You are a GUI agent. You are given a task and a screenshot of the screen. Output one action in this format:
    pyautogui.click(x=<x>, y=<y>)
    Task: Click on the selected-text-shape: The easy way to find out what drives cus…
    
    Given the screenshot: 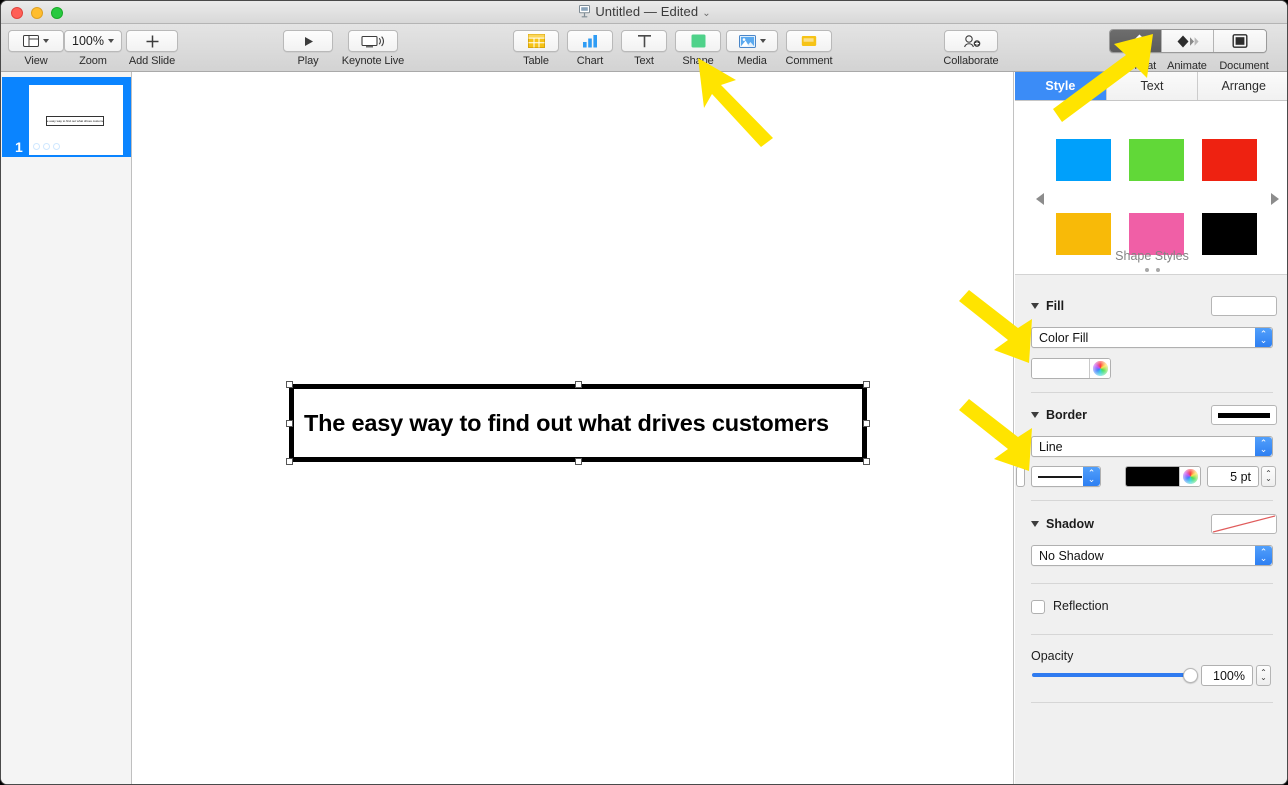 What is the action you would take?
    pyautogui.click(x=578, y=423)
    